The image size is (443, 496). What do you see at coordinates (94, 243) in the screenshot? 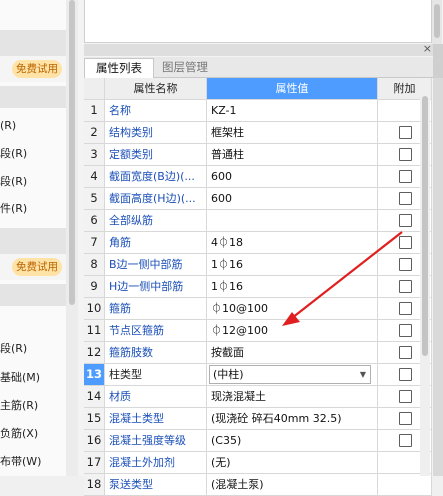
I see `row-number: 7` at bounding box center [94, 243].